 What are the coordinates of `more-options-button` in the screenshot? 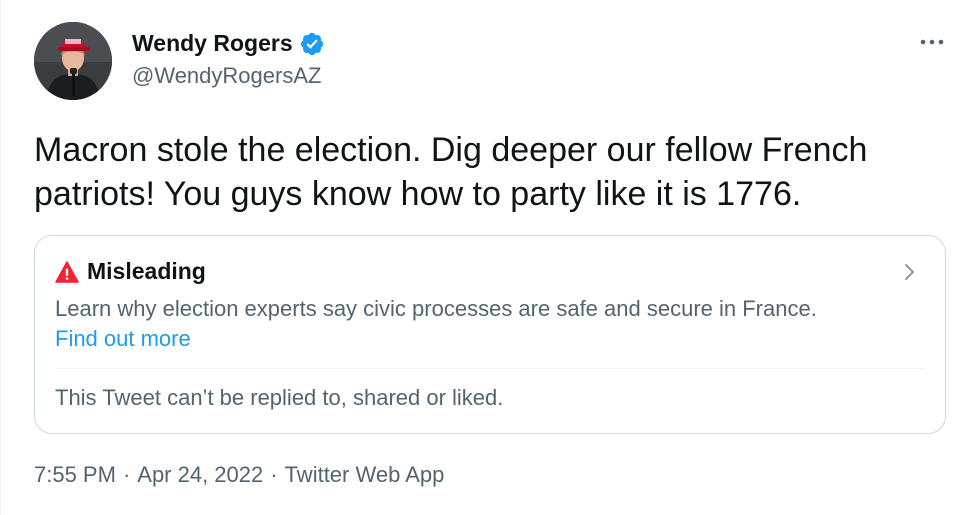 It's located at (932, 42).